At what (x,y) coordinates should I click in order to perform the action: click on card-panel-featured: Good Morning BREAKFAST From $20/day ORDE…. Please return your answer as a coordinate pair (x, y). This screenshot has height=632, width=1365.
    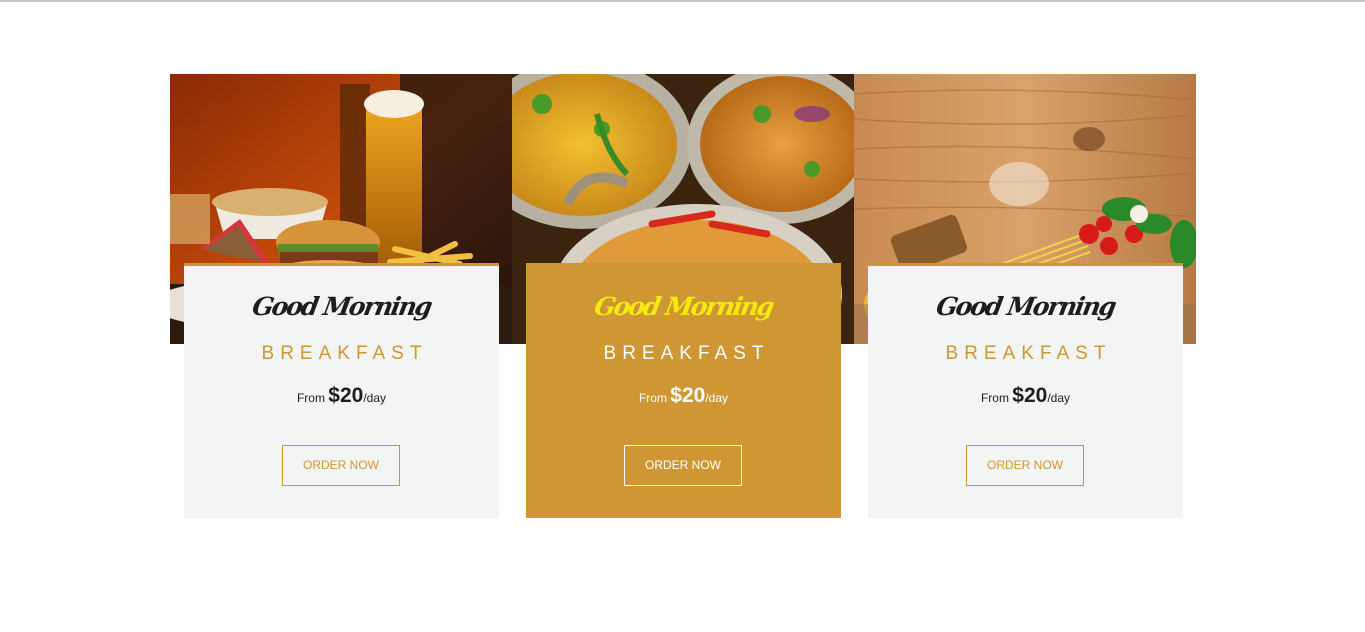
    Looking at the image, I should click on (683, 390).